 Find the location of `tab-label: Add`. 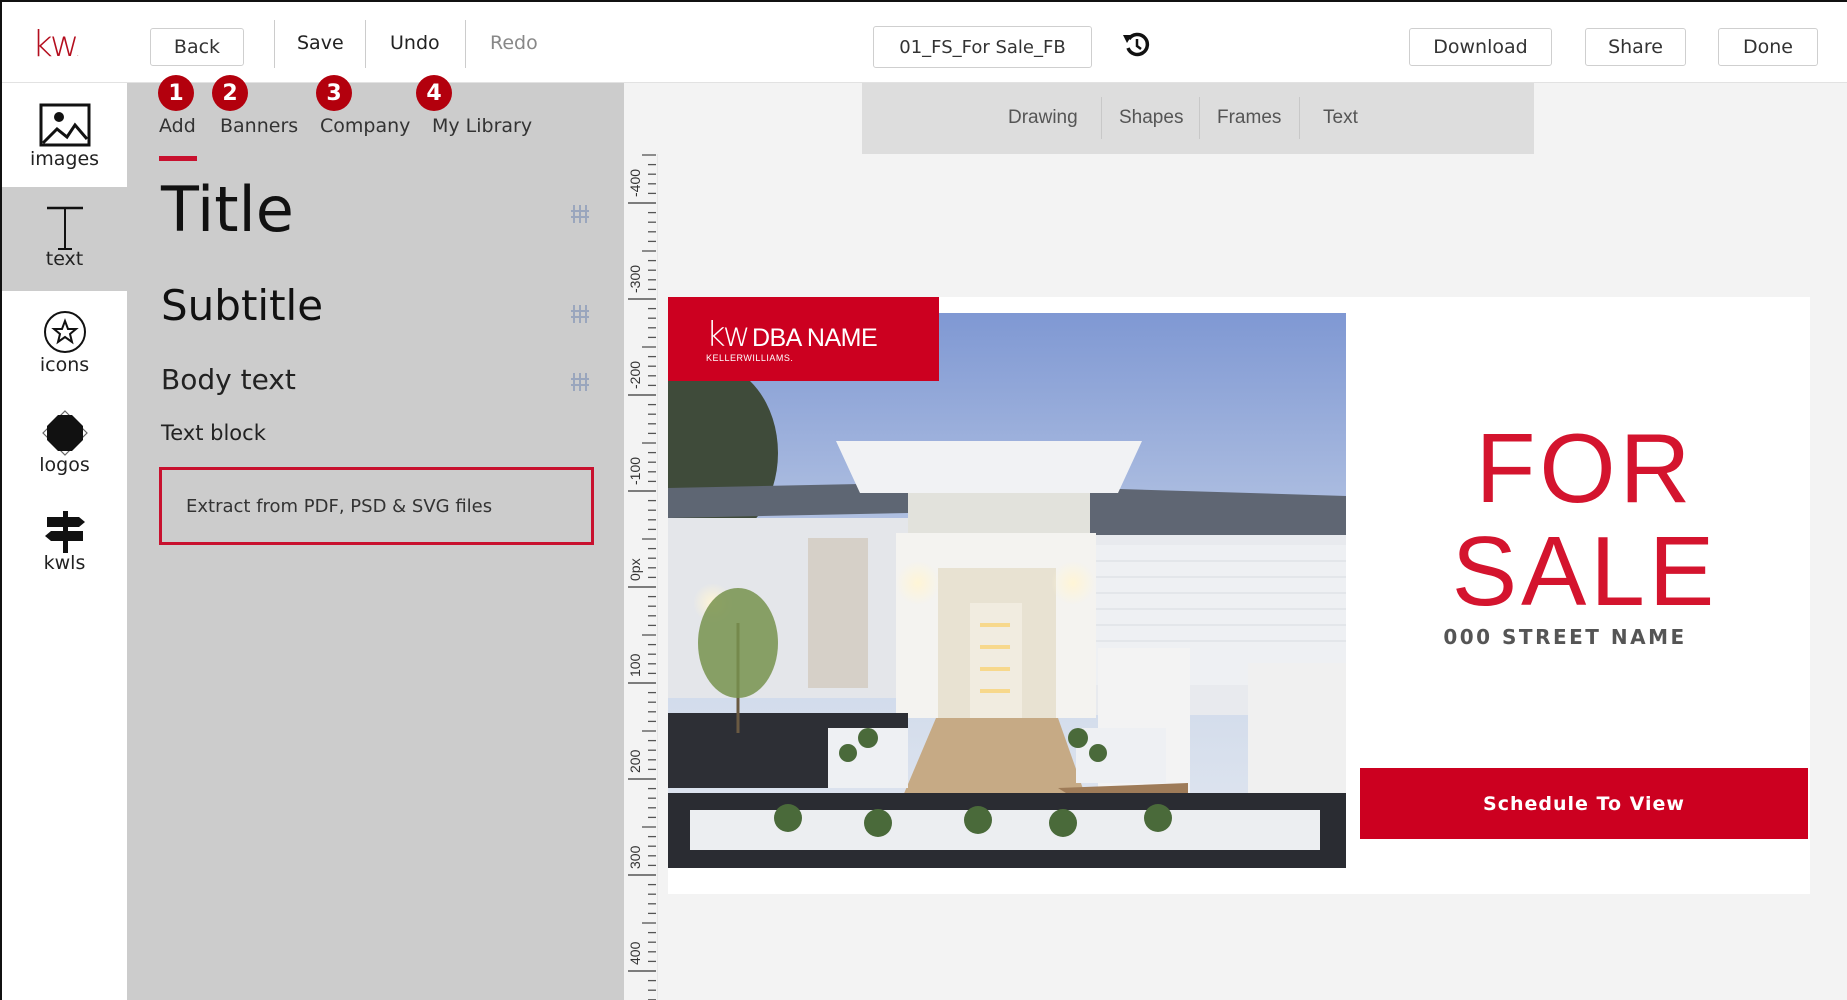

tab-label: Add is located at coordinates (177, 126).